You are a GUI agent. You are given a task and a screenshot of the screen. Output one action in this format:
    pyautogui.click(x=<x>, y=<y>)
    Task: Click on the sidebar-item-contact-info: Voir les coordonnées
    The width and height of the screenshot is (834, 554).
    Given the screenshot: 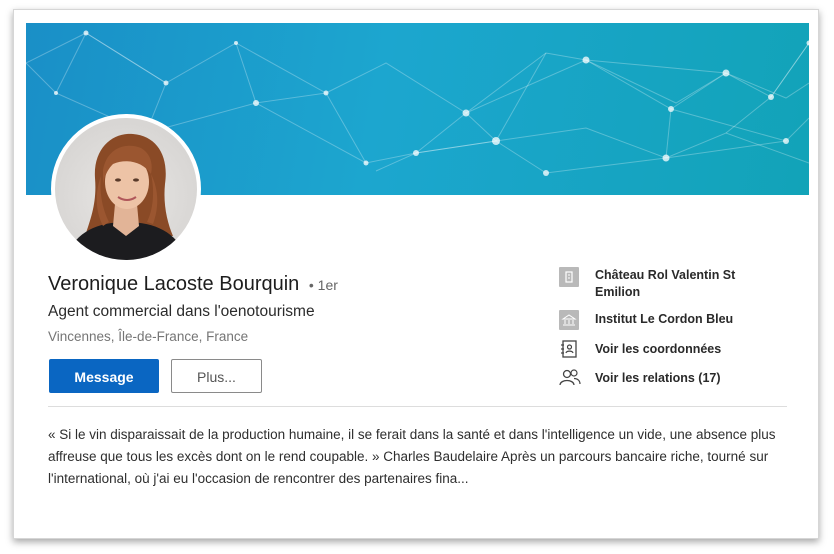 What is the action you would take?
    pyautogui.click(x=640, y=349)
    